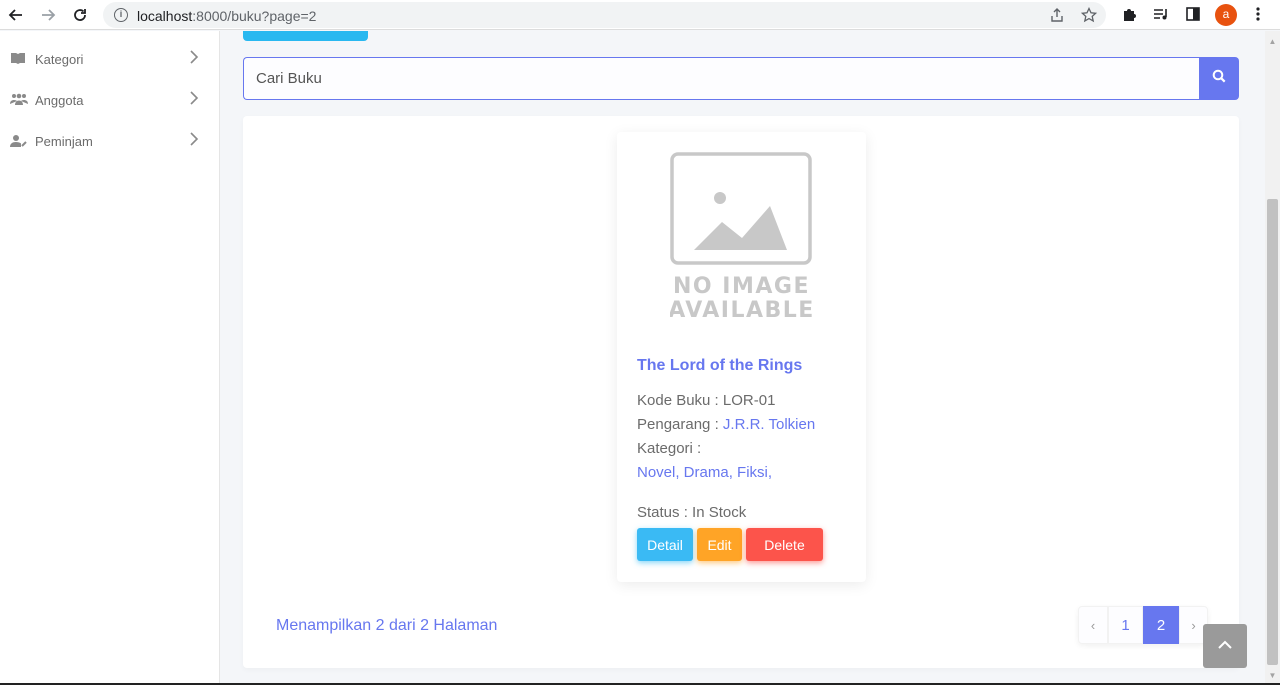 The height and width of the screenshot is (685, 1280). Describe the element at coordinates (1272, 675) in the screenshot. I see `scroll-down-arrow-icon: ▼` at that location.